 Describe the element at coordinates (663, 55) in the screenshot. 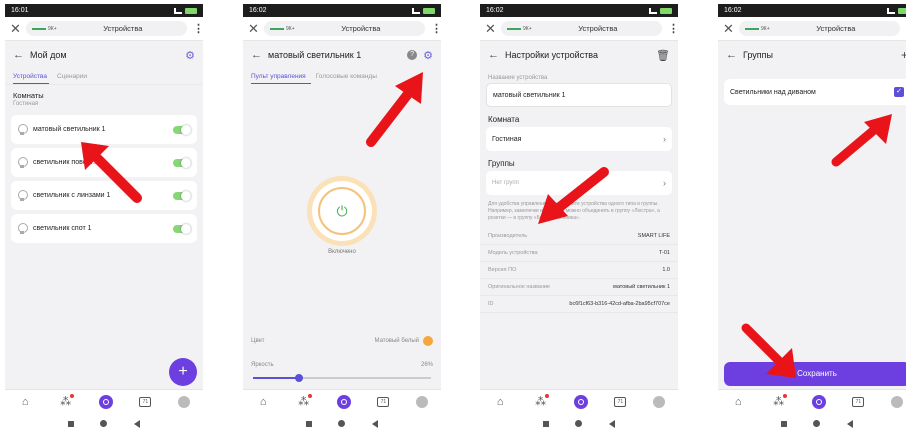

I see `trash-icon: 🗑` at that location.